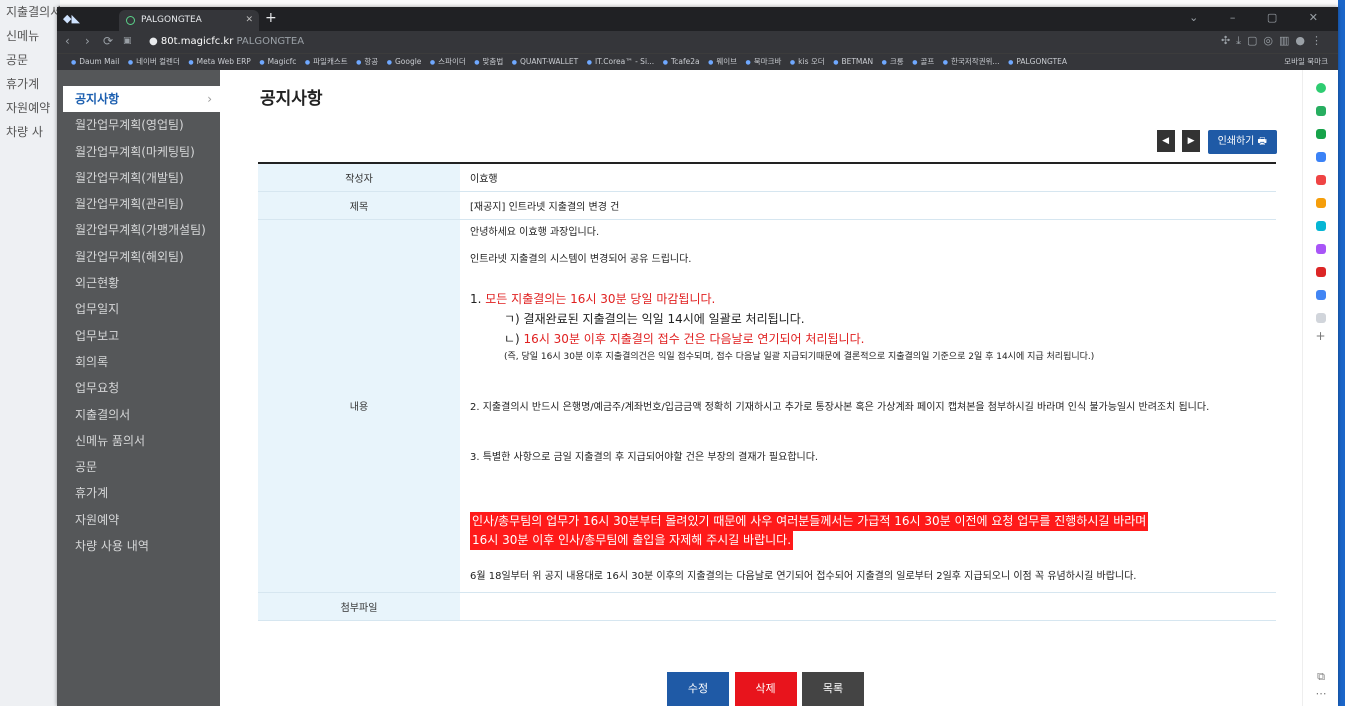  What do you see at coordinates (219, 62) in the screenshot?
I see `bookmark-item: Meta Web ERP` at bounding box center [219, 62].